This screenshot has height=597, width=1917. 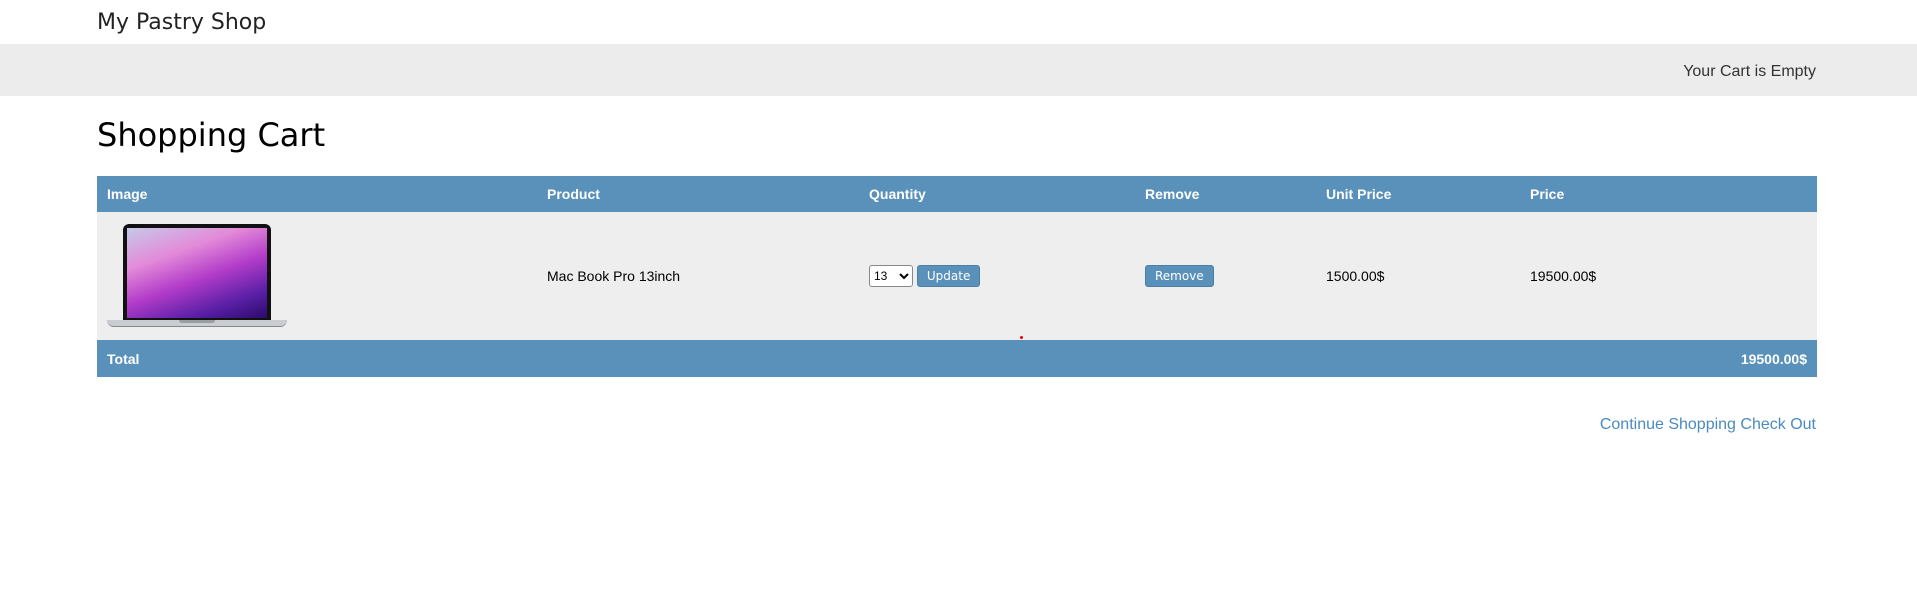 What do you see at coordinates (181, 22) in the screenshot?
I see `brand-link: My Pastry Shop` at bounding box center [181, 22].